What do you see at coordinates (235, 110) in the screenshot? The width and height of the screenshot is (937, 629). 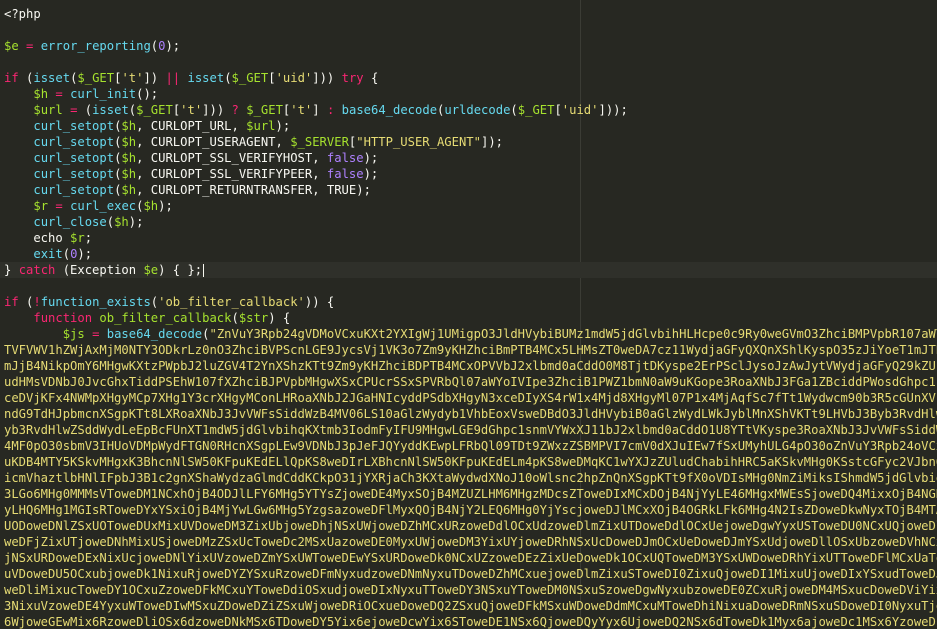 I see `code-token: ?` at bounding box center [235, 110].